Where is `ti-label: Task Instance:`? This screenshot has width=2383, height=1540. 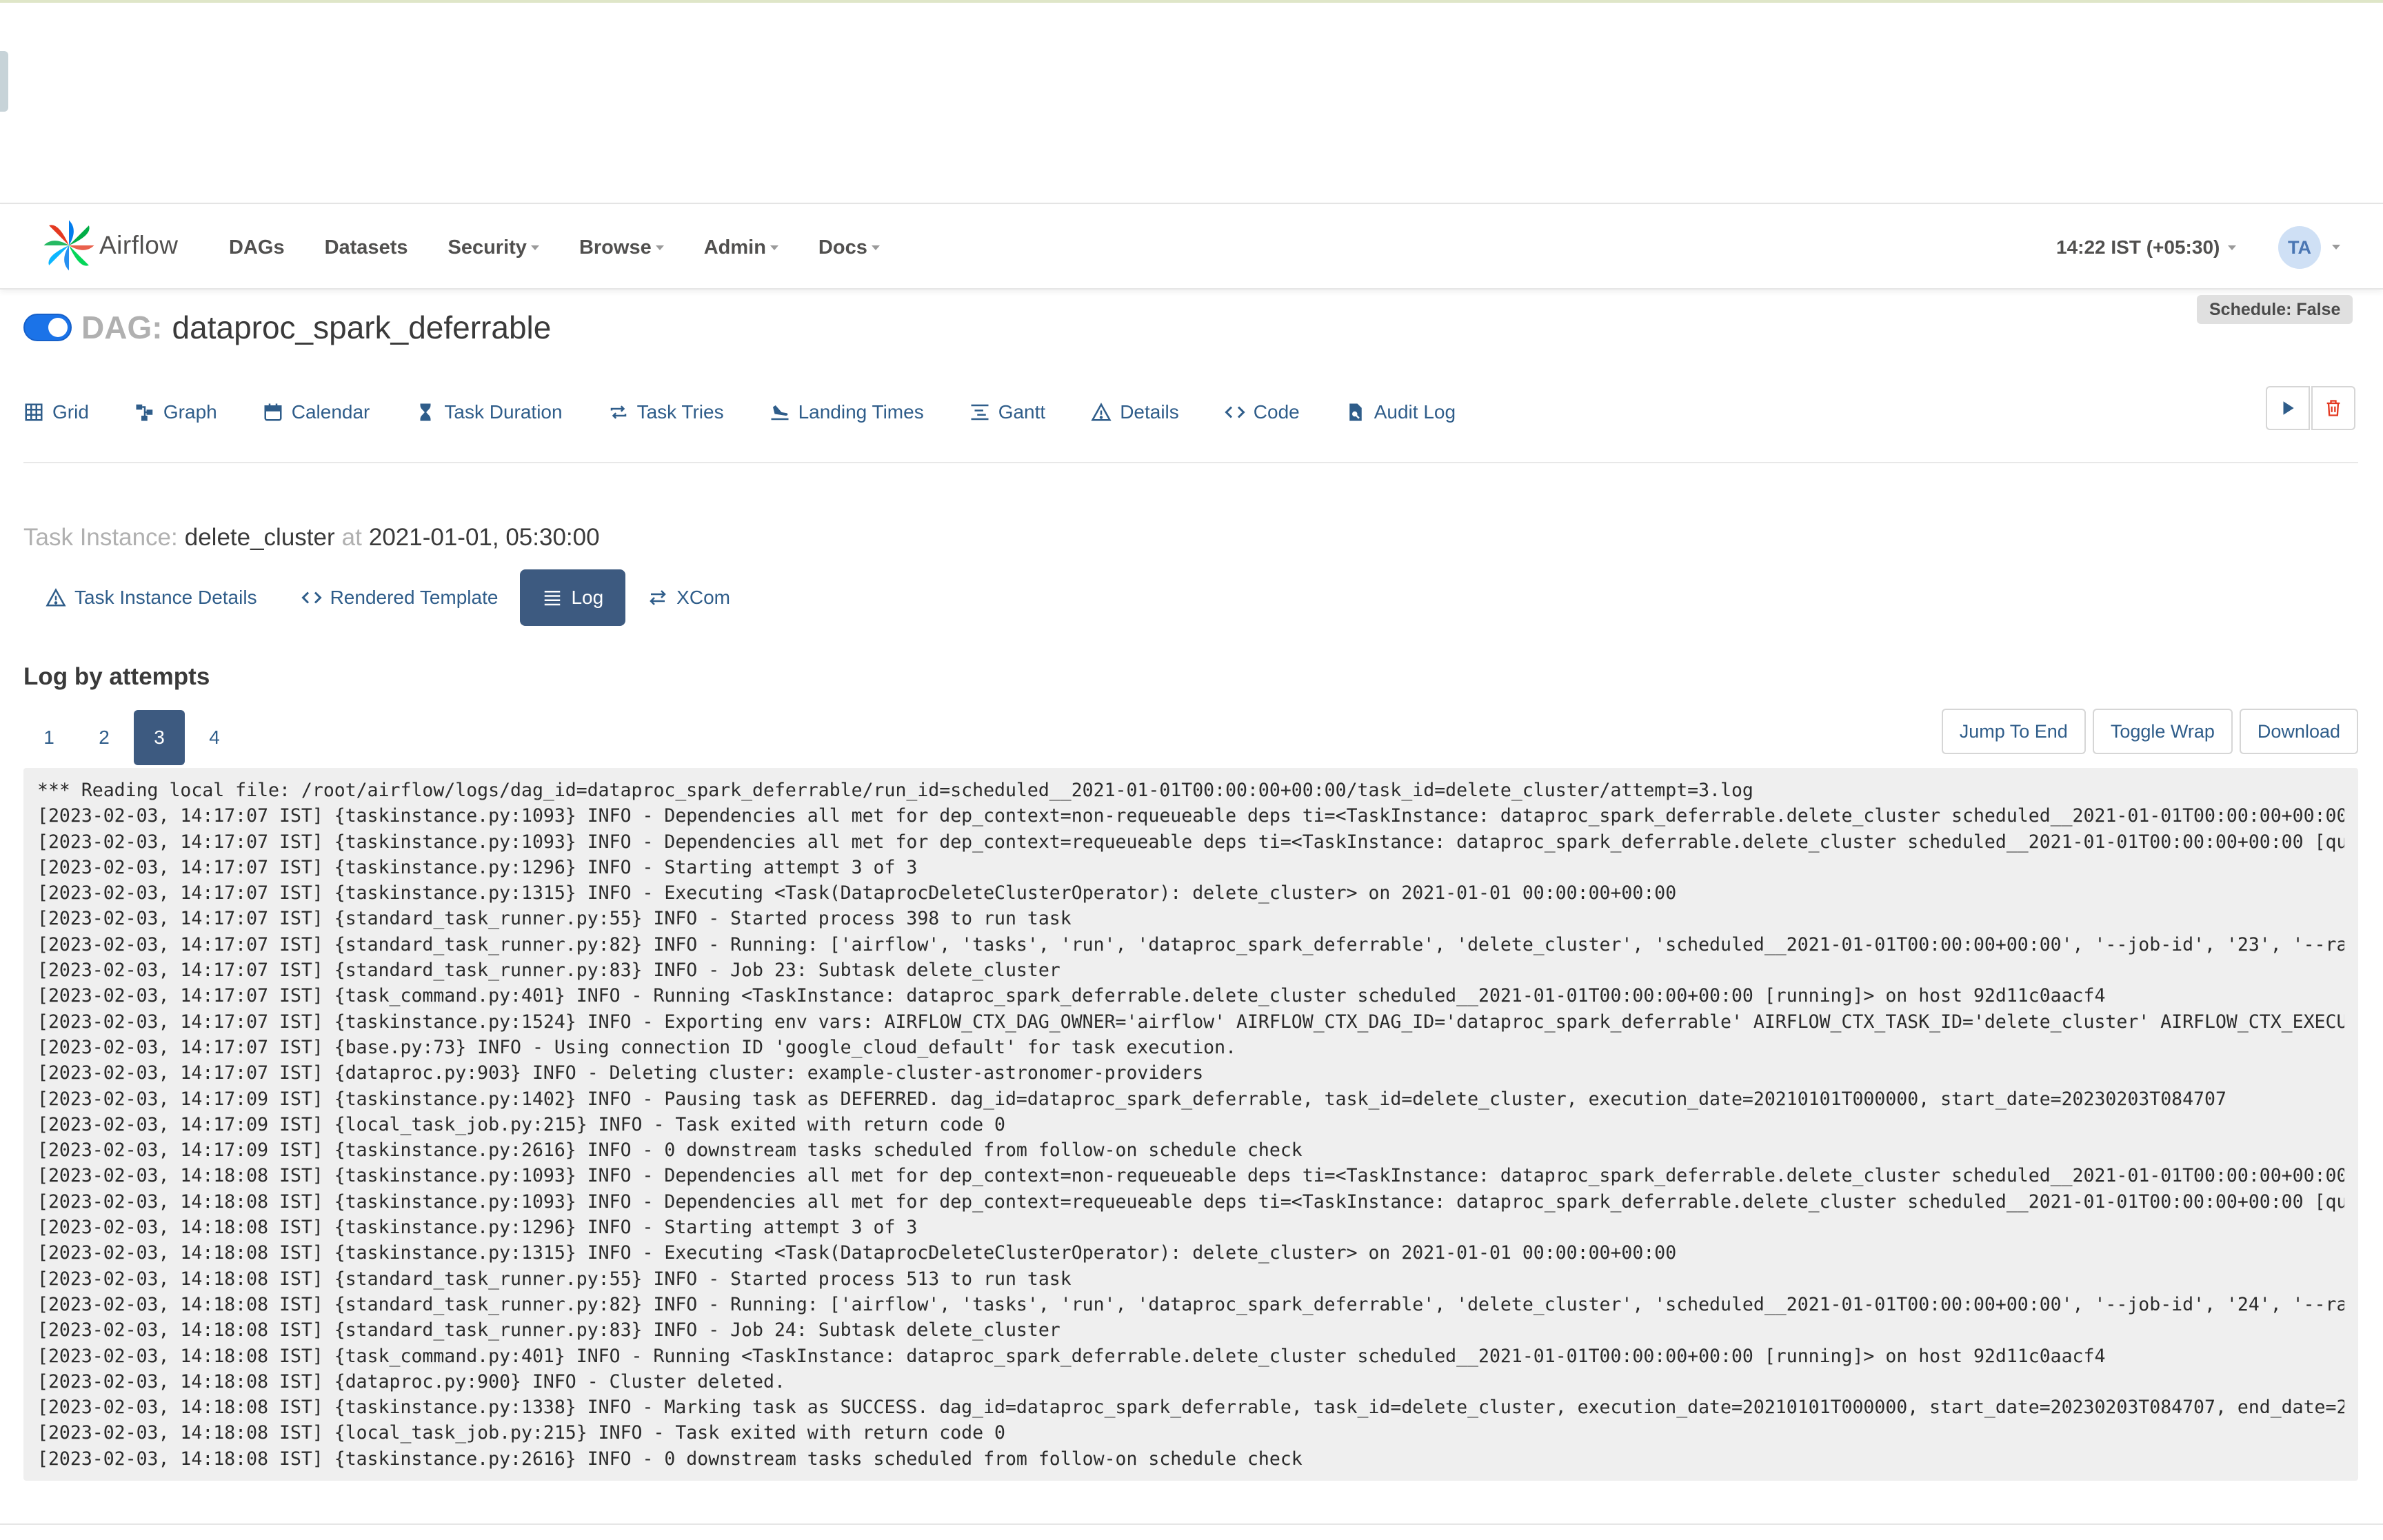 ti-label: Task Instance: is located at coordinates (100, 538).